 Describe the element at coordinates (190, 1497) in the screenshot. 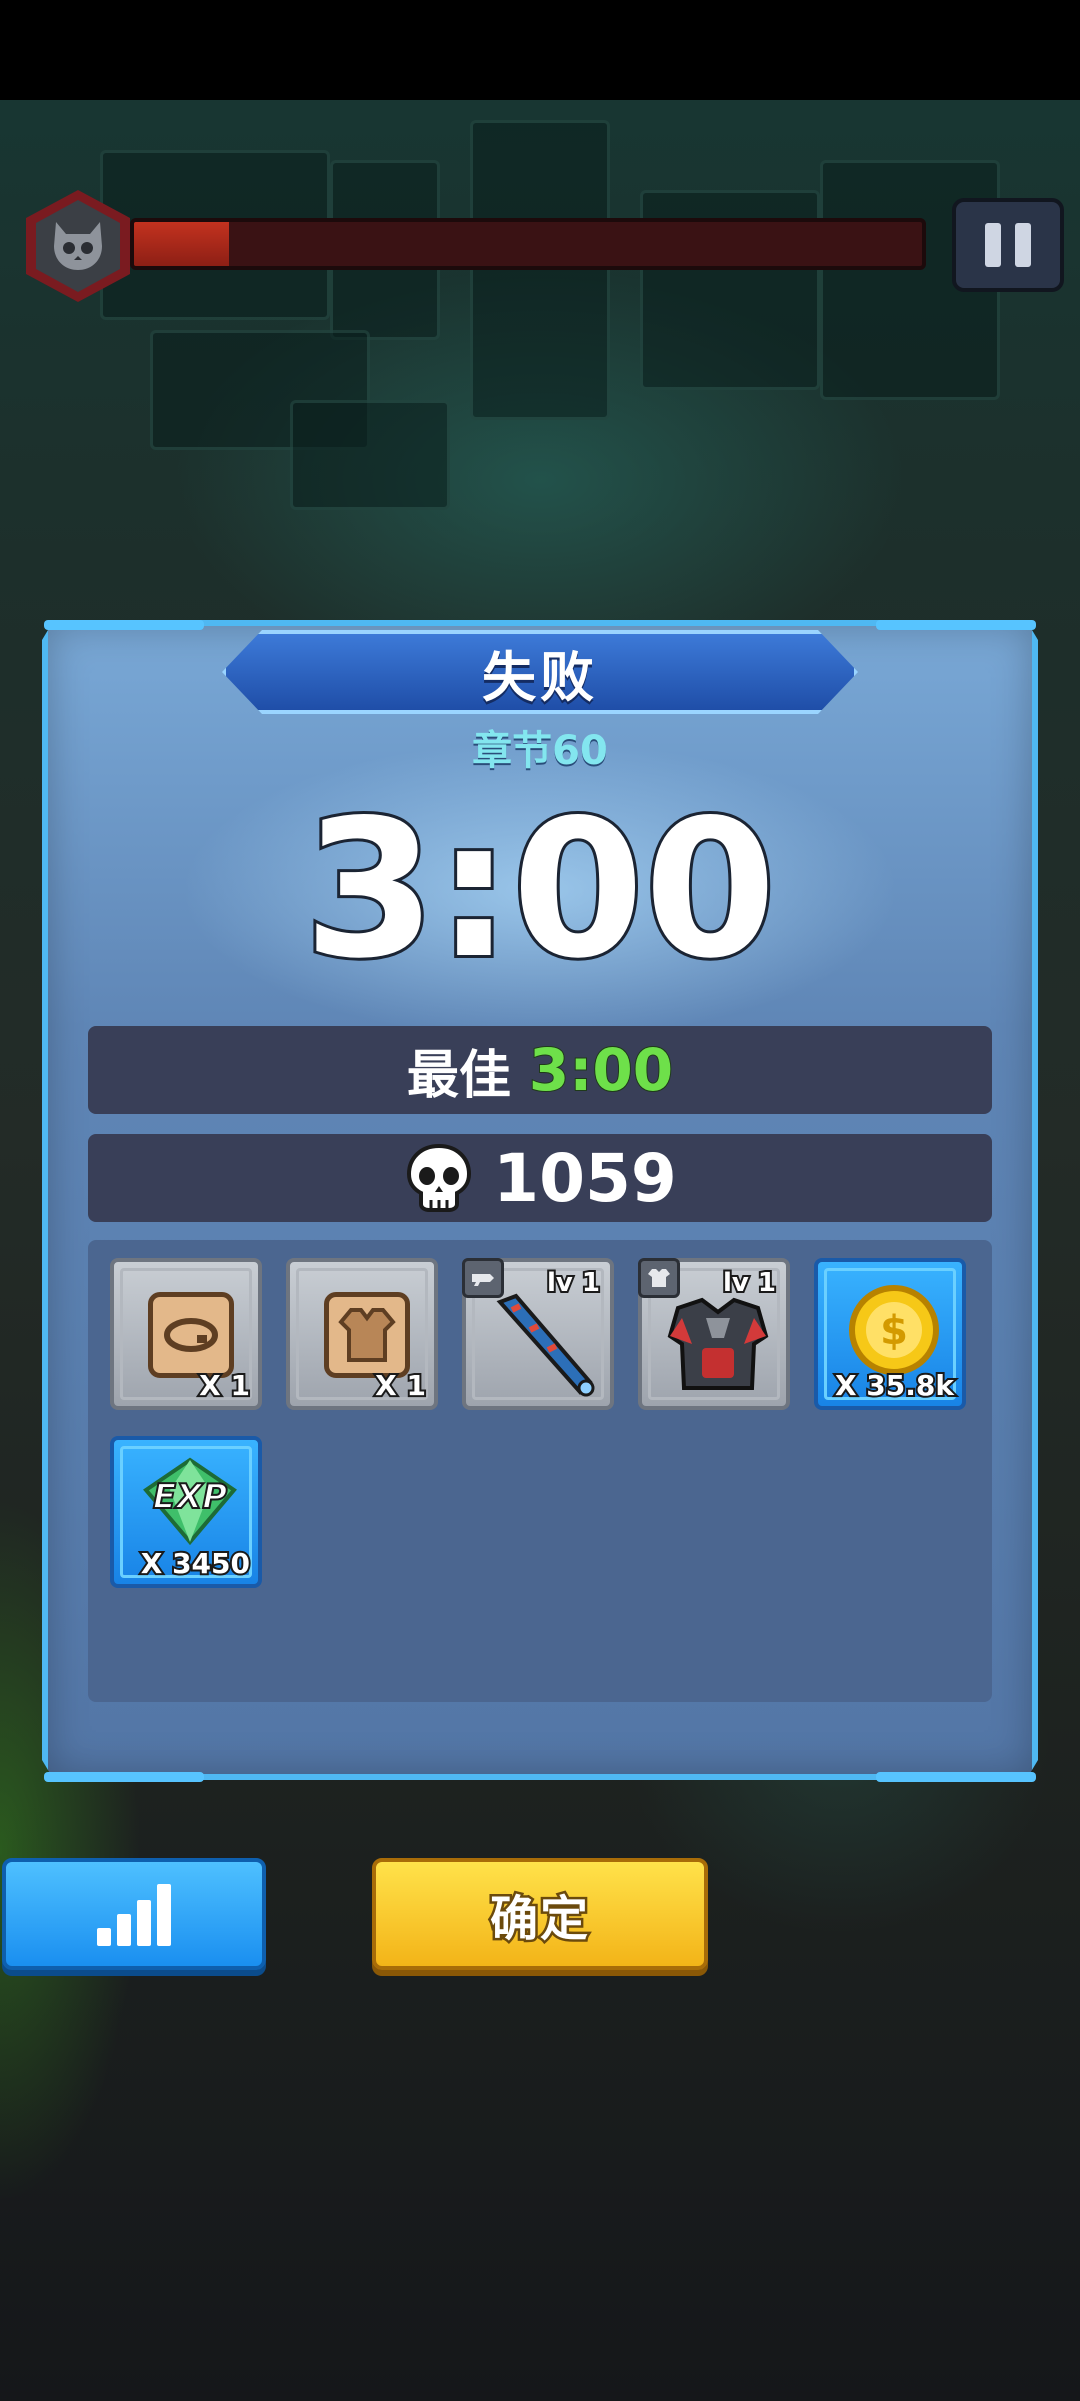

I see `svg-text: EXP` at that location.